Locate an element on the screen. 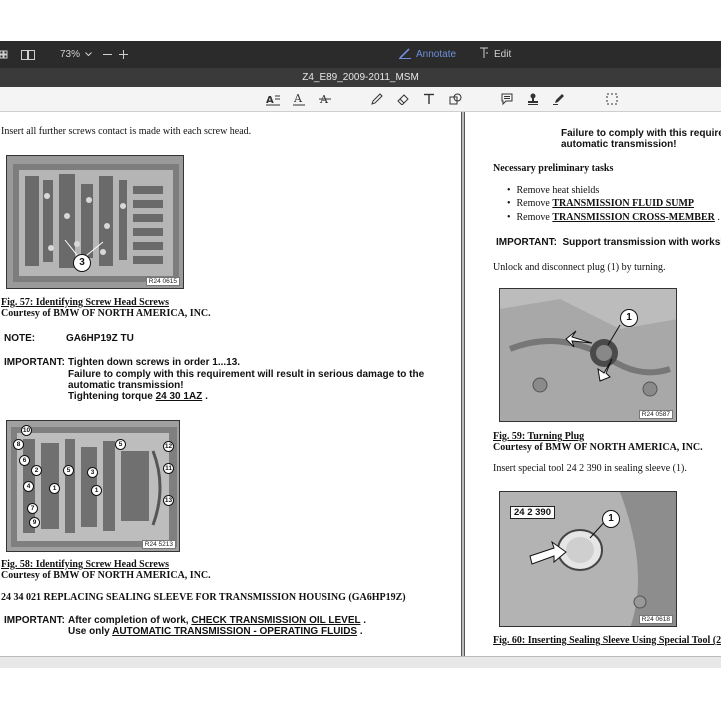 The image size is (721, 721). torque-prefix: Tightening torque is located at coordinates (112, 396).